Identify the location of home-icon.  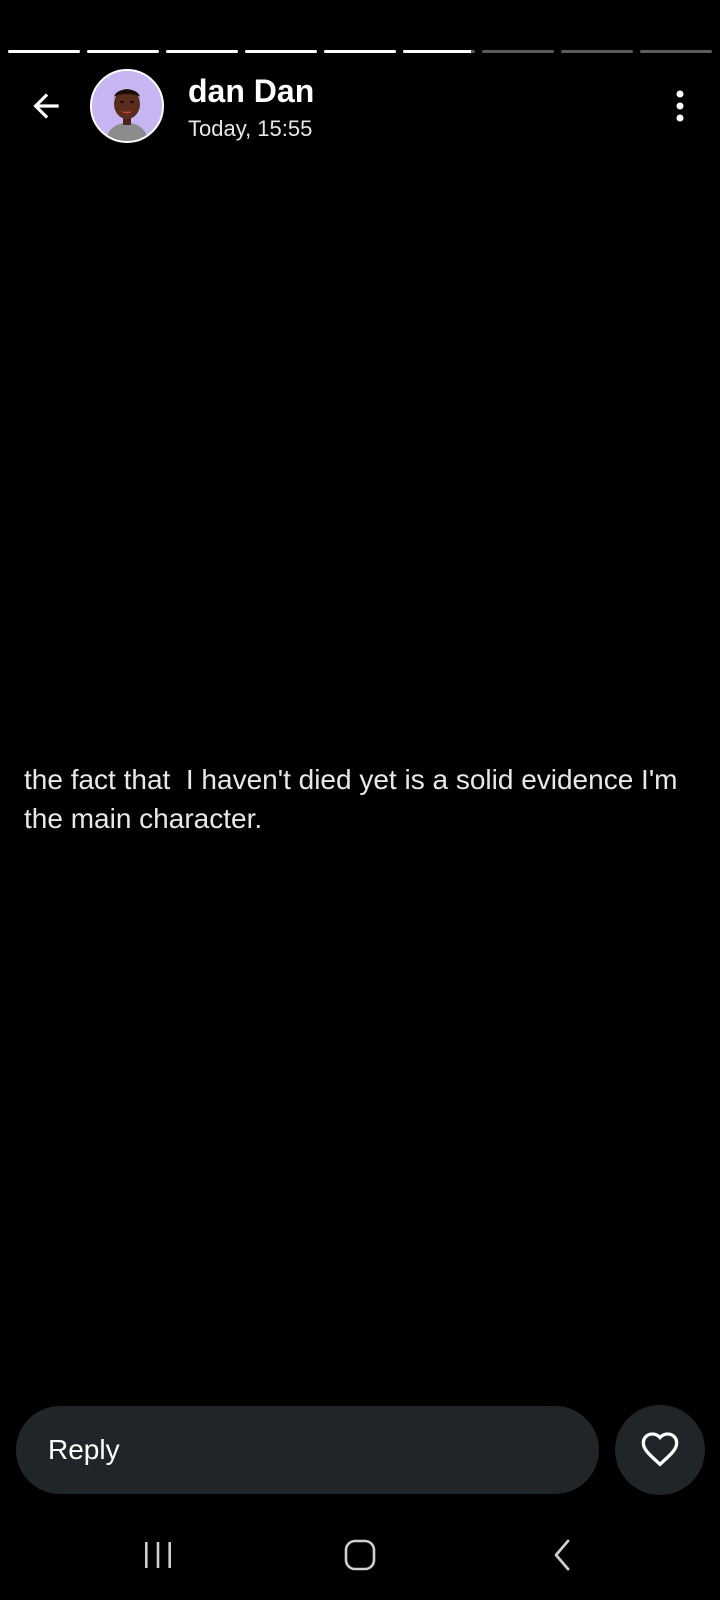
(360, 1555).